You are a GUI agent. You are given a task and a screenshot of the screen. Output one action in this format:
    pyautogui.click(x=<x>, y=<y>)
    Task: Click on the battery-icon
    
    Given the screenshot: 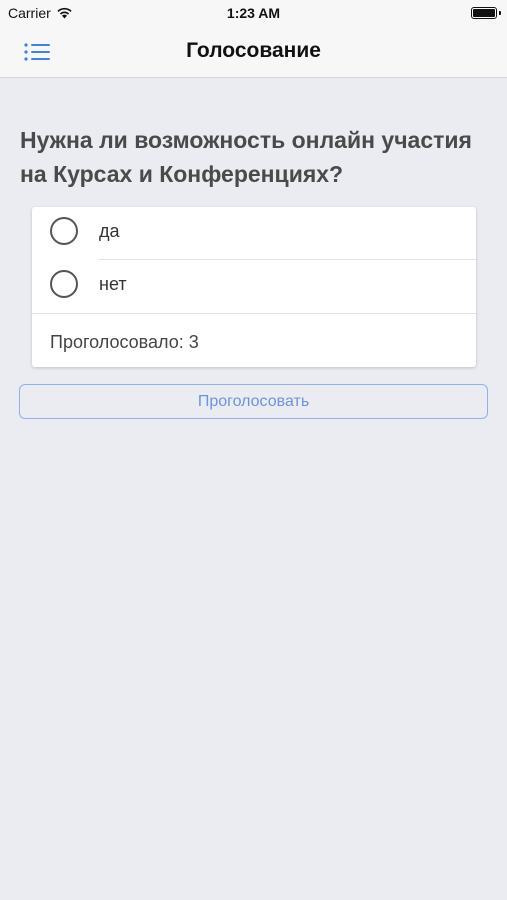 What is the action you would take?
    pyautogui.click(x=484, y=13)
    